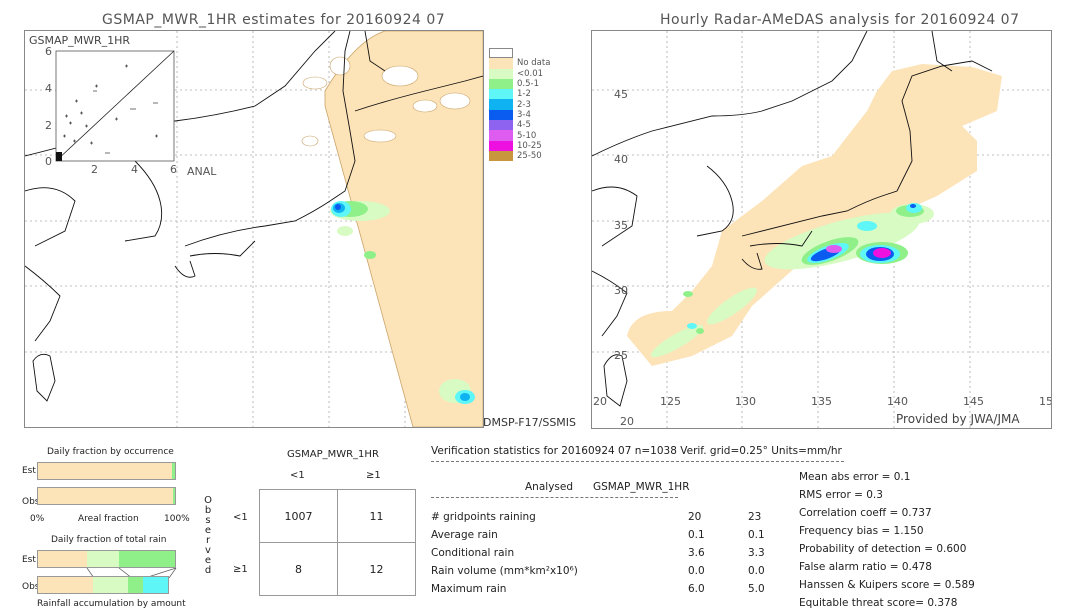 Image resolution: width=1080 pixels, height=612 pixels. I want to click on col-gsmap: GSMAP_MWR_1HR, so click(641, 487).